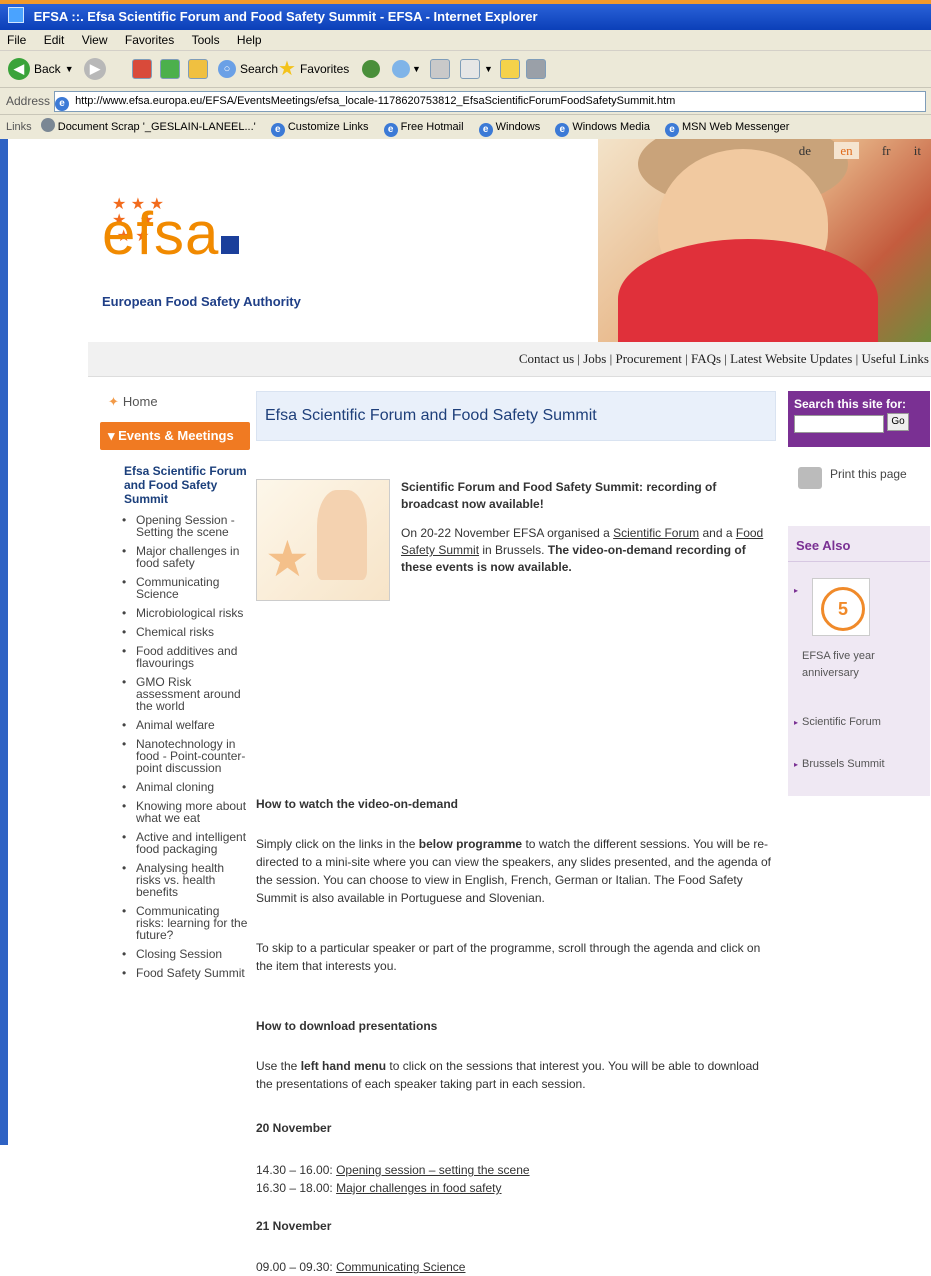 This screenshot has height=1276, width=931. Describe the element at coordinates (357, 804) in the screenshot. I see `how-to-watch-heading: How to watch the video-on-demand` at that location.